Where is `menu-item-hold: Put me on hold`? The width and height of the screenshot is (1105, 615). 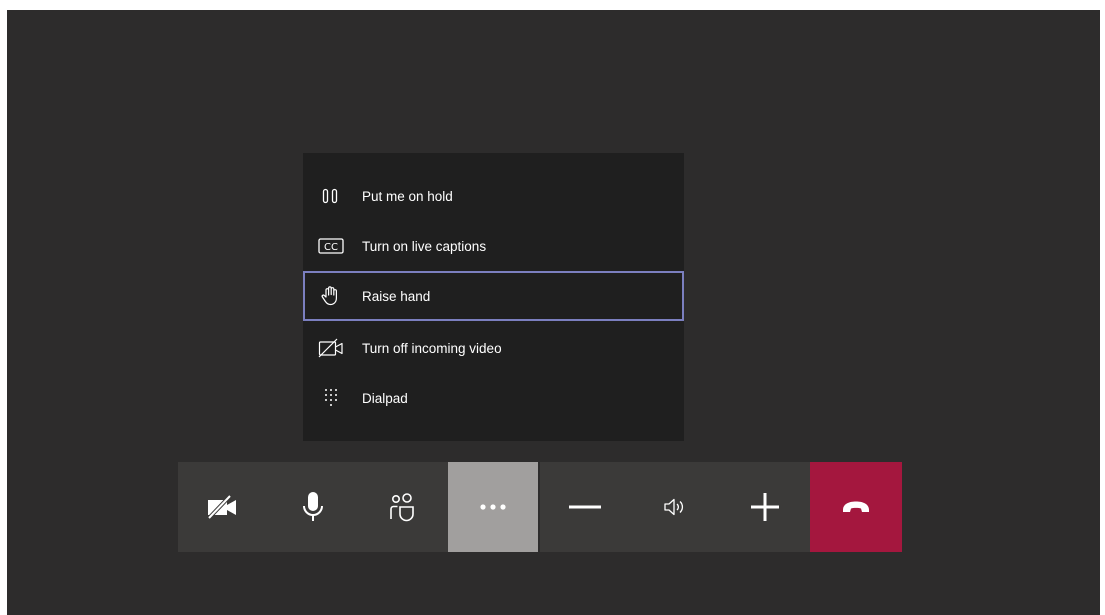
menu-item-hold: Put me on hold is located at coordinates (493, 196).